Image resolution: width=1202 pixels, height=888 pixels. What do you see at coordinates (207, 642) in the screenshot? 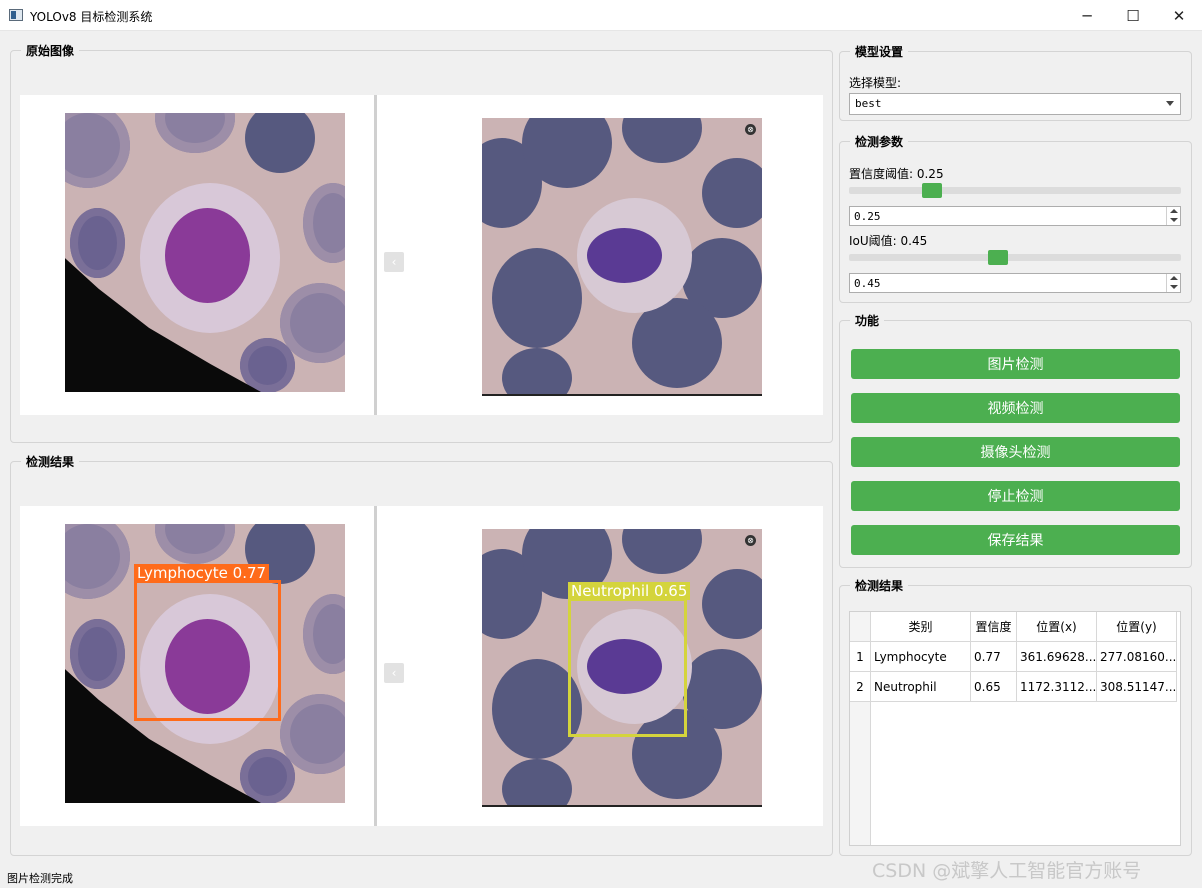
I see `lymphocyte-bbox: Lymphocyte 0.77` at bounding box center [207, 642].